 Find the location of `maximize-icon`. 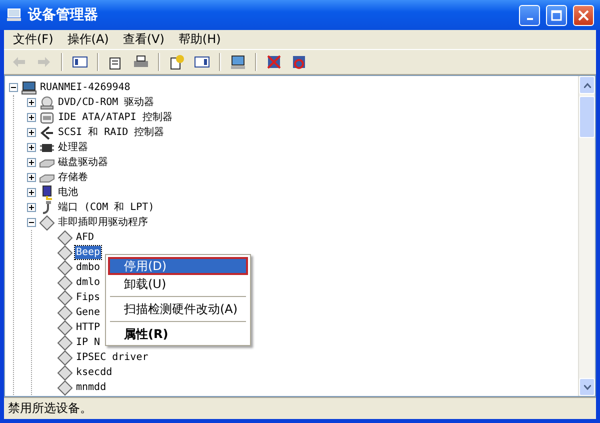

maximize-icon is located at coordinates (556, 15).